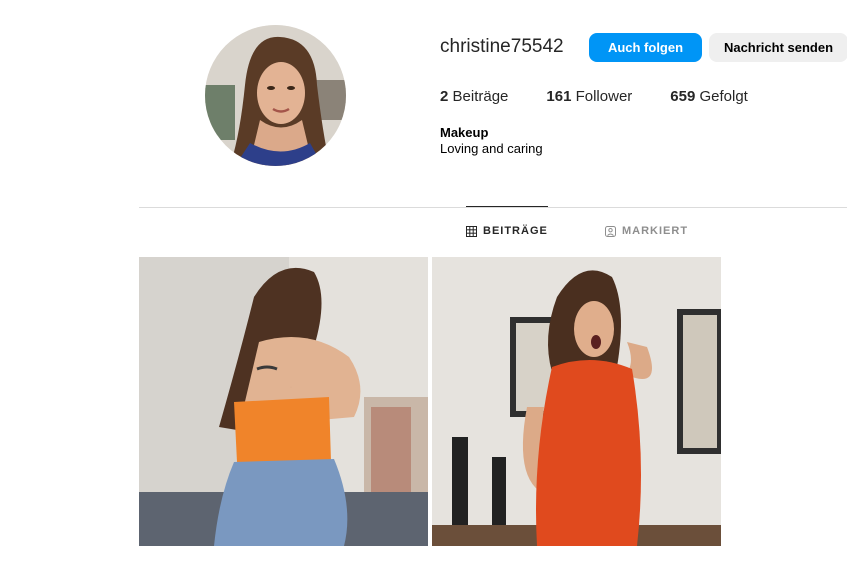 The image size is (847, 582). I want to click on bio-name: Makeup, so click(464, 132).